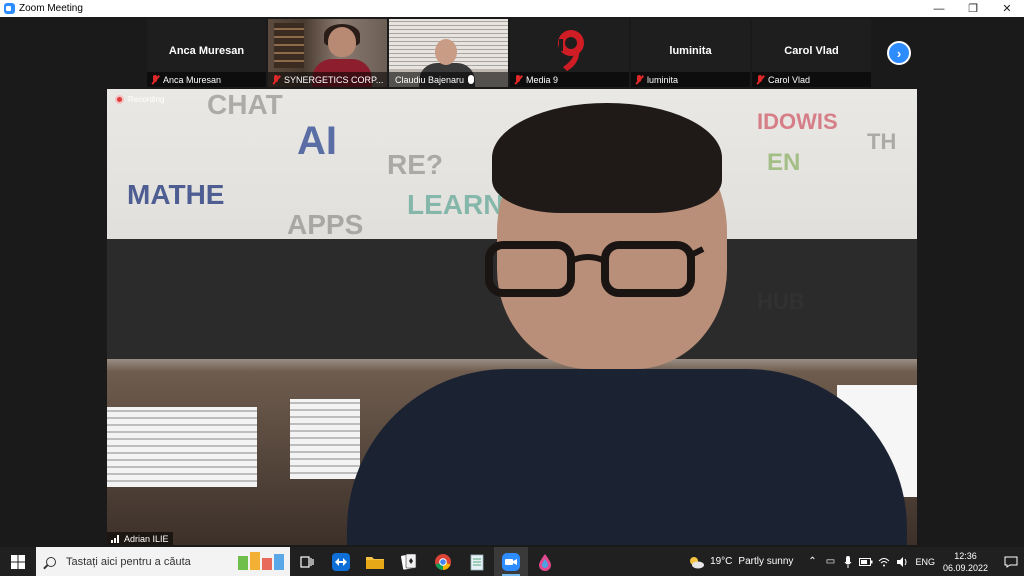 The width and height of the screenshot is (1024, 576). Describe the element at coordinates (325, 224) in the screenshot. I see `wall-graffiti: APPS` at that location.